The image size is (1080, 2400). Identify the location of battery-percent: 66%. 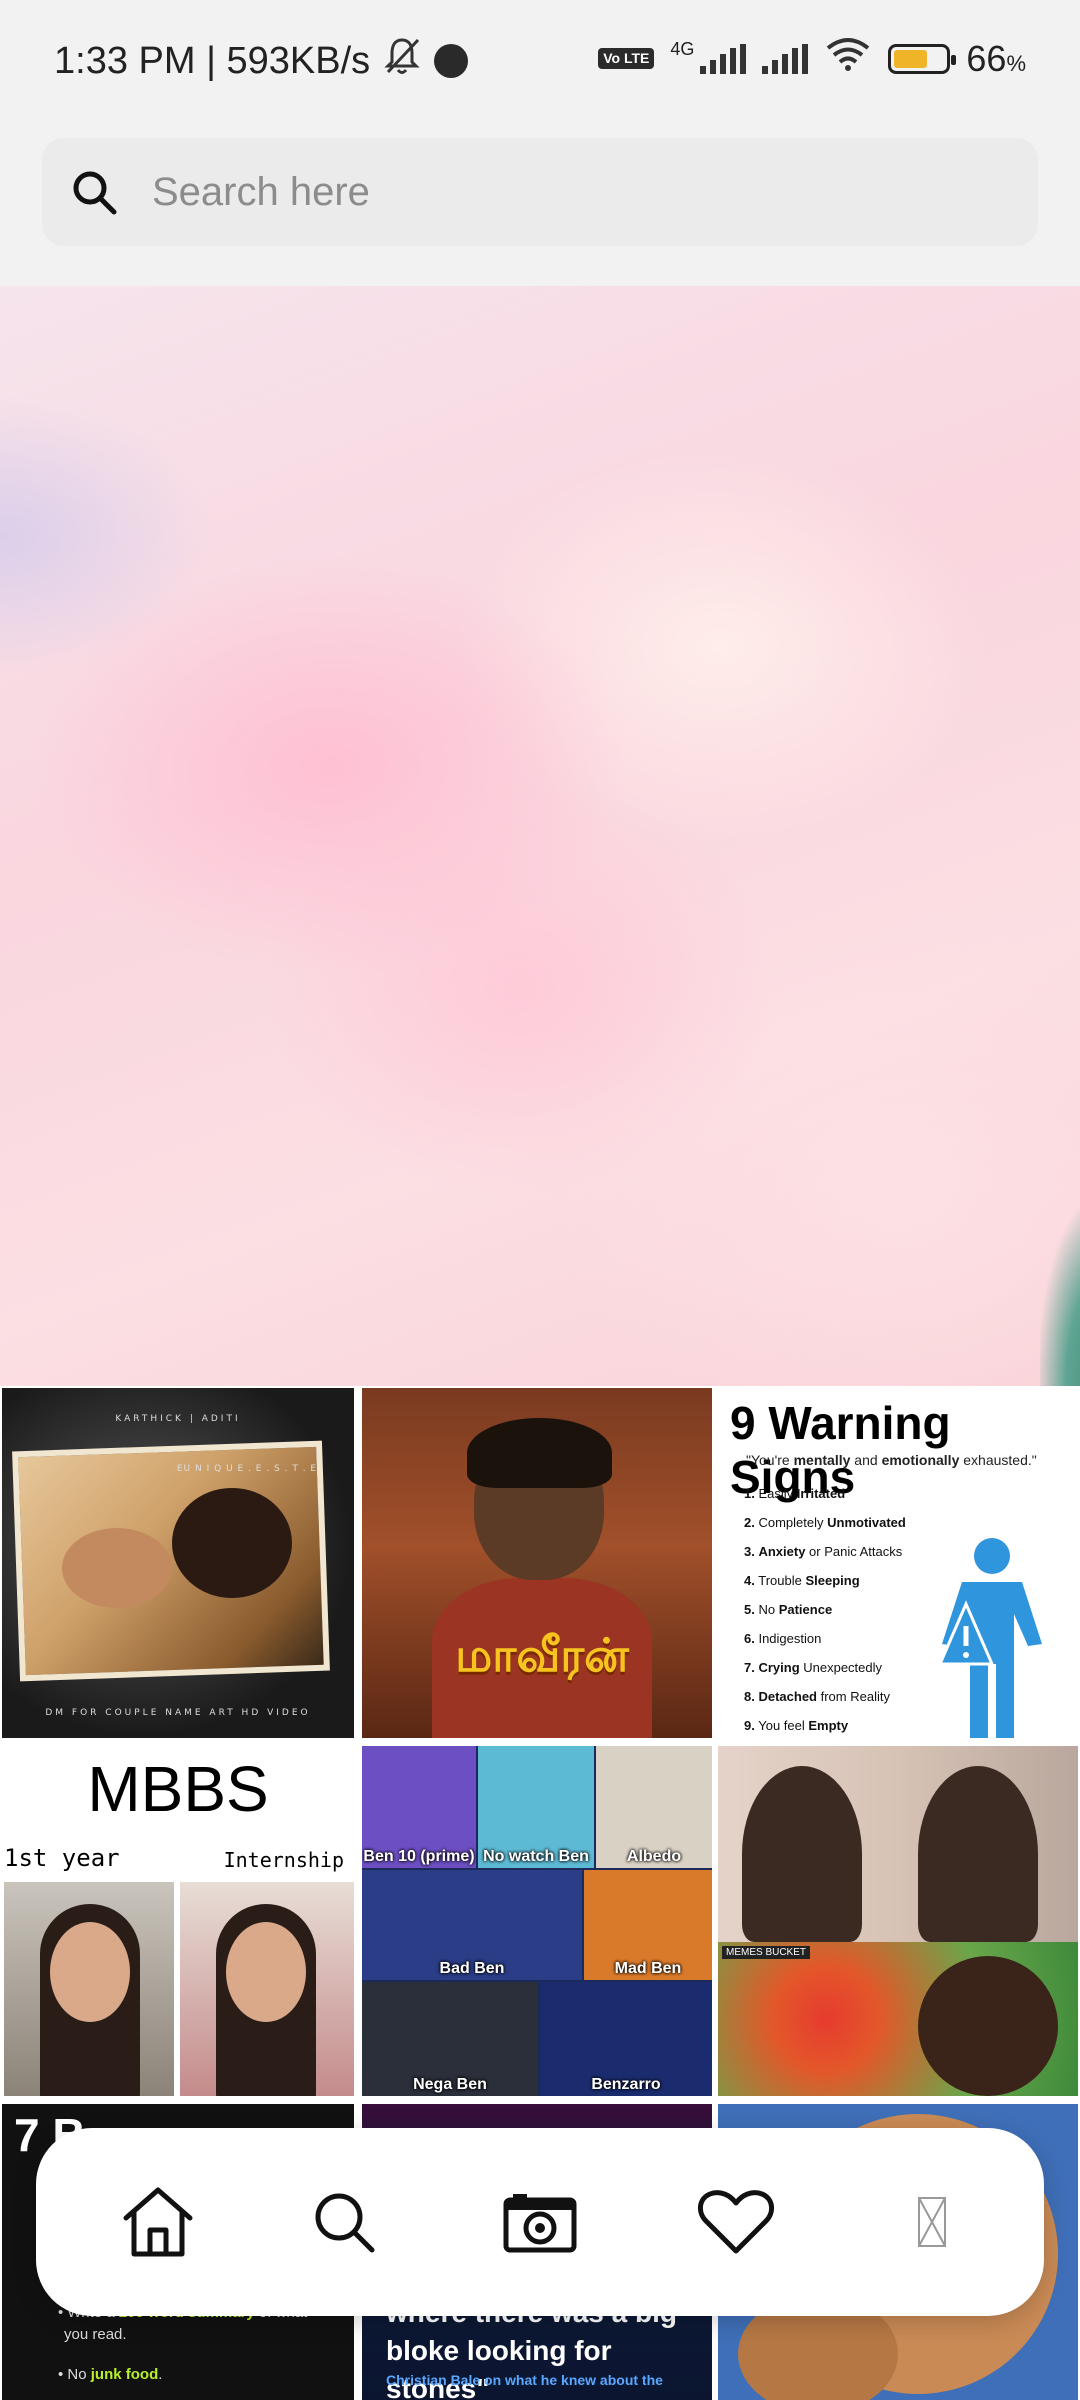
(996, 58).